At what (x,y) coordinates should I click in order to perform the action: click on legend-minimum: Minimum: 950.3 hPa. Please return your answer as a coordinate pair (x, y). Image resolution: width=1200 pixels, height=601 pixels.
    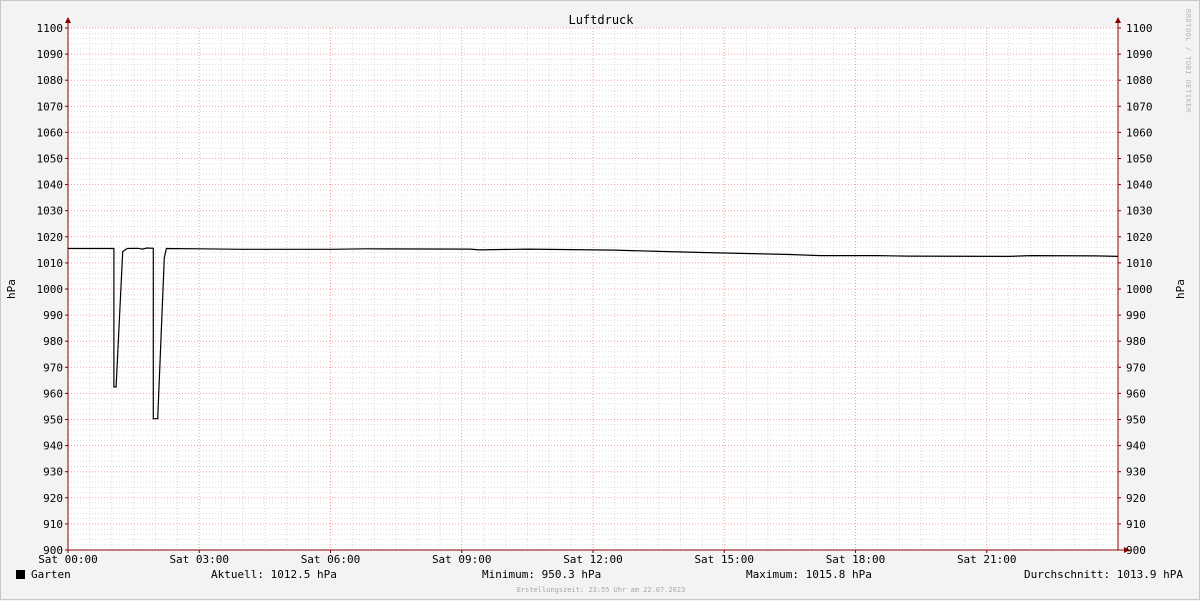
    Looking at the image, I should click on (542, 574).